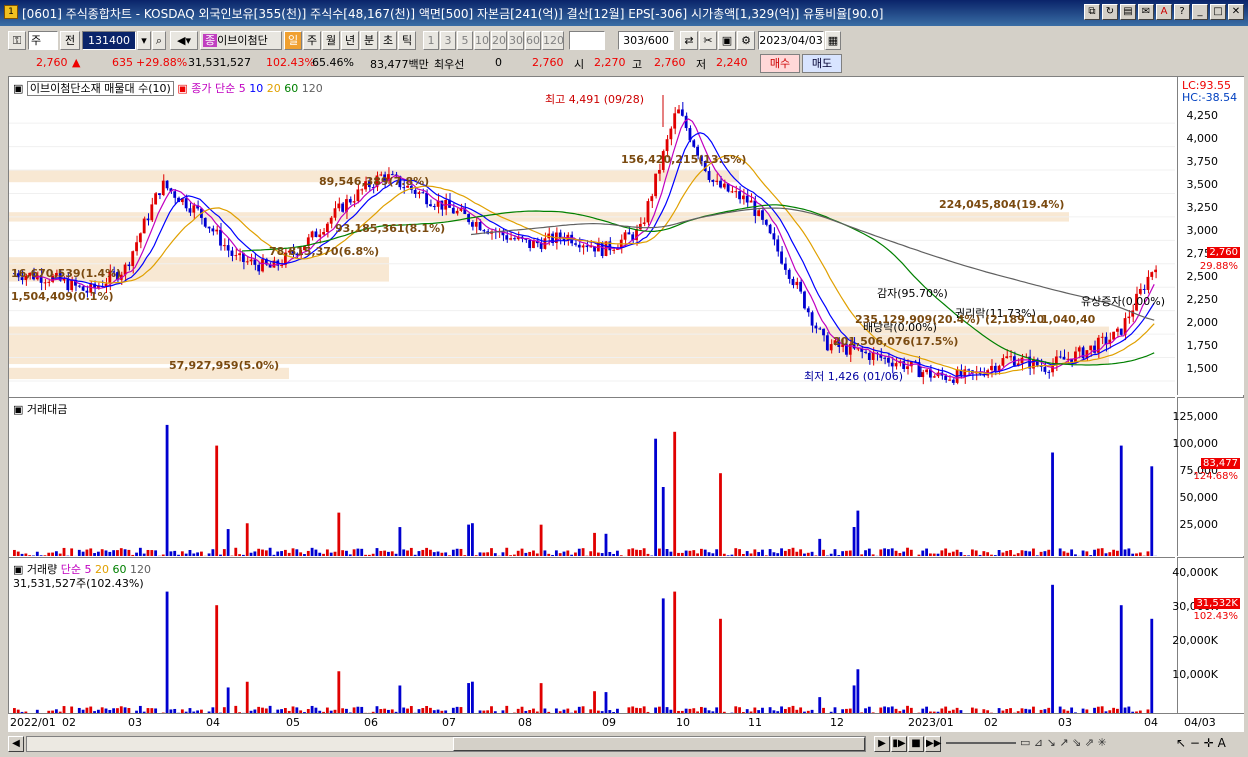 This screenshot has width=1248, height=757. I want to click on period-select: 주, so click(43, 40).